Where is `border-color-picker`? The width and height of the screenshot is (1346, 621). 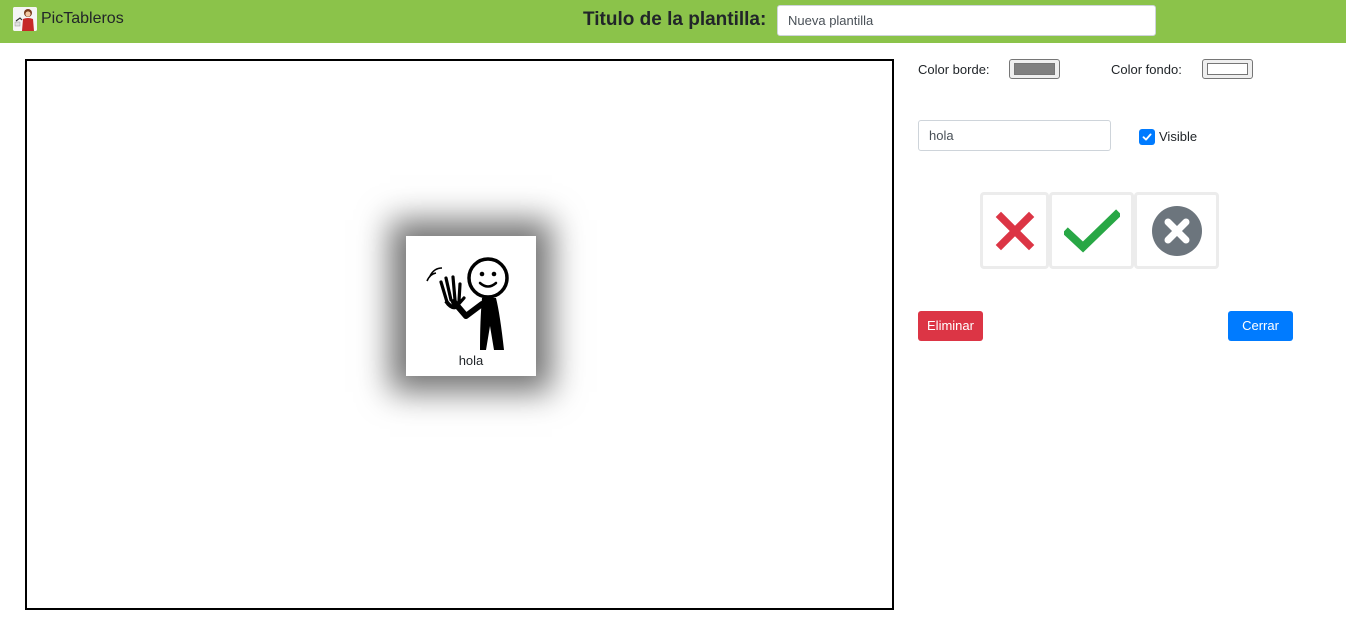 border-color-picker is located at coordinates (1034, 69).